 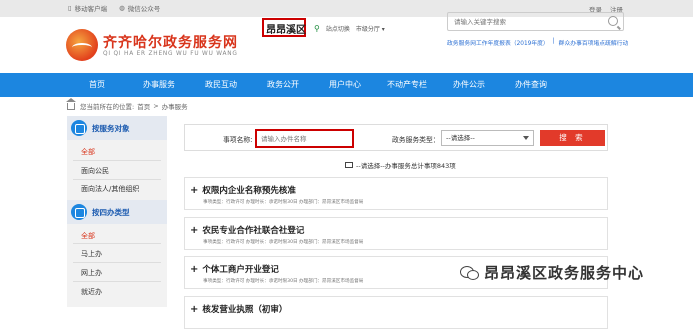 What do you see at coordinates (407, 85) in the screenshot?
I see `nav-real-estate: 不动产专栏` at bounding box center [407, 85].